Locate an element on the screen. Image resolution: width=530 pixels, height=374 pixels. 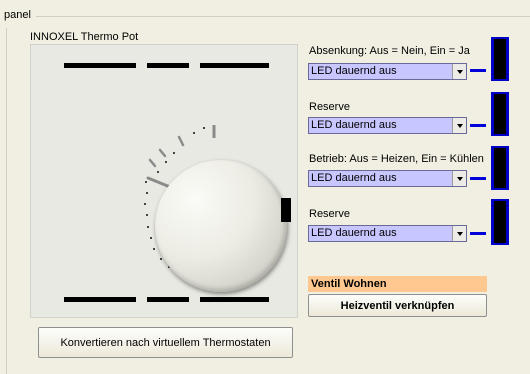
reserve-2-combo: LED dauernd aus is located at coordinates (387, 233).